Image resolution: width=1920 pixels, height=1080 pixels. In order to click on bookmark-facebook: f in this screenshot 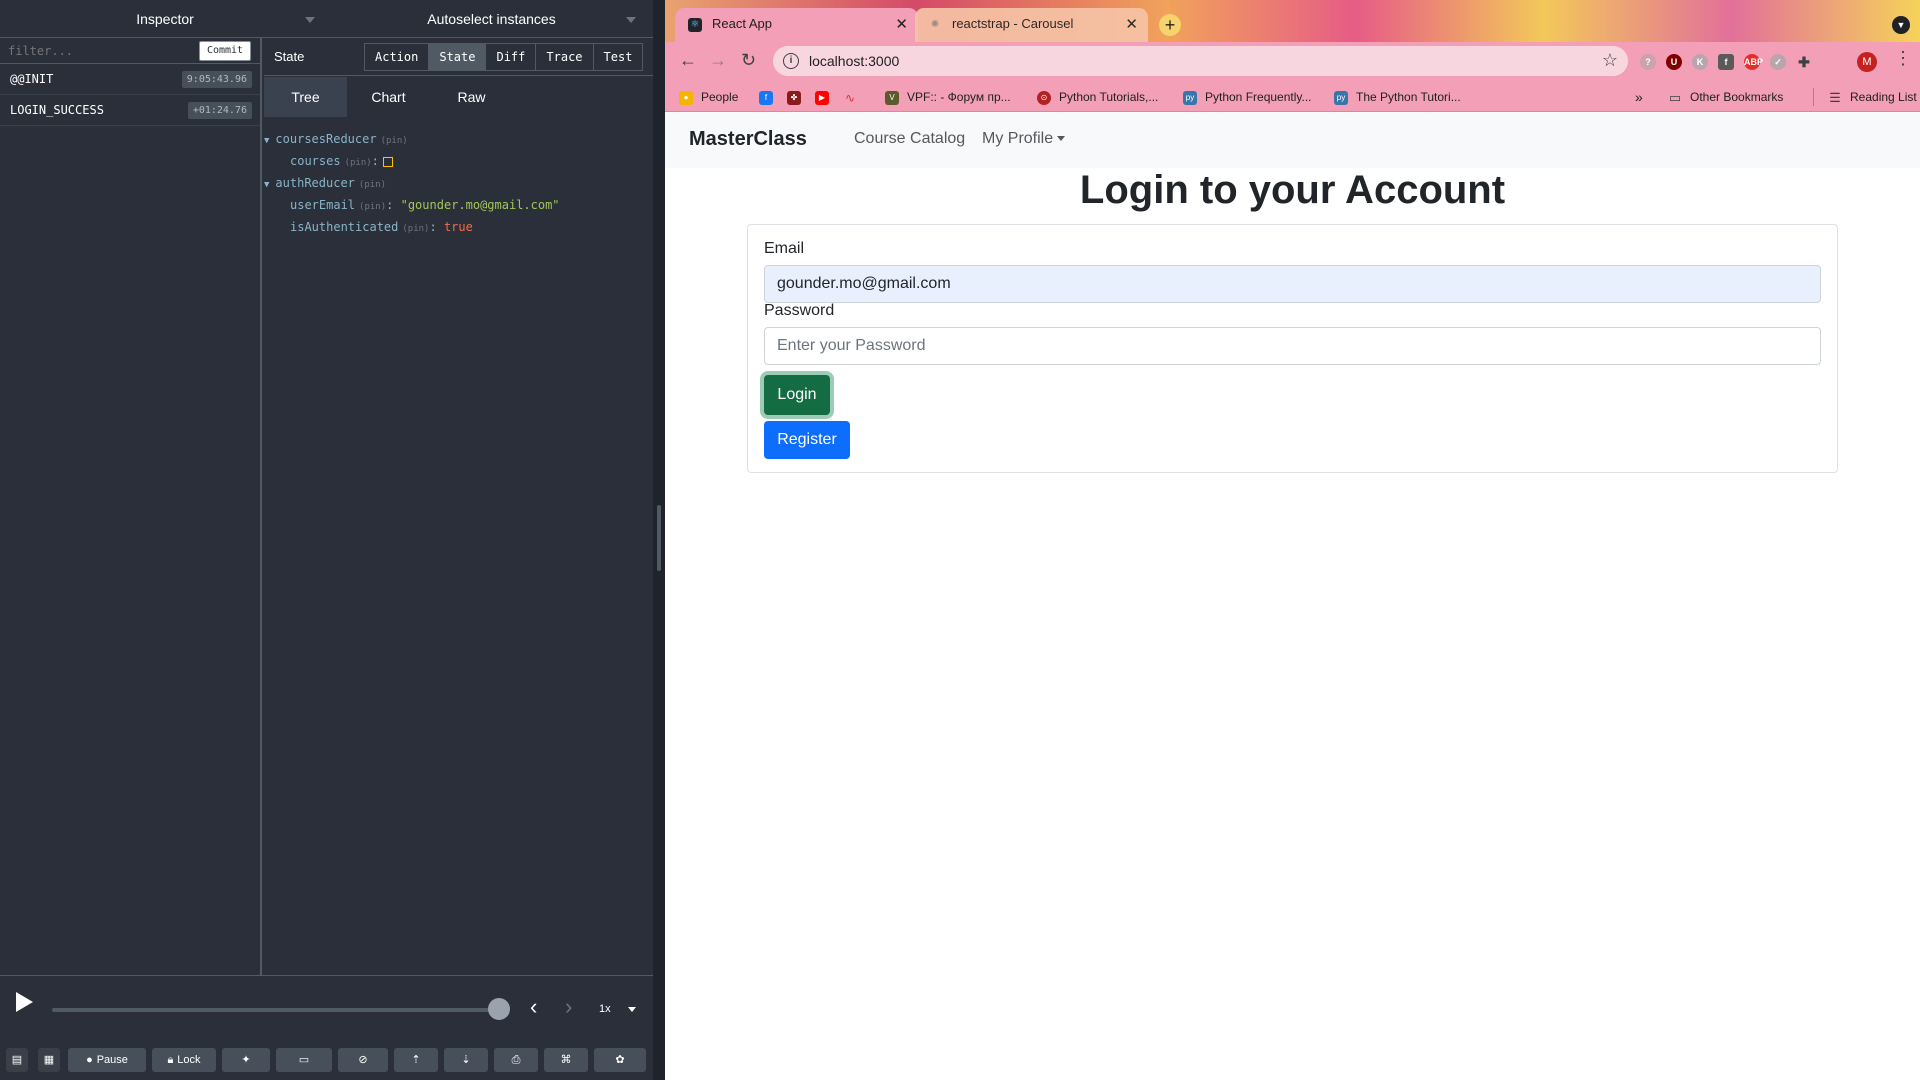, I will do `click(770, 97)`.